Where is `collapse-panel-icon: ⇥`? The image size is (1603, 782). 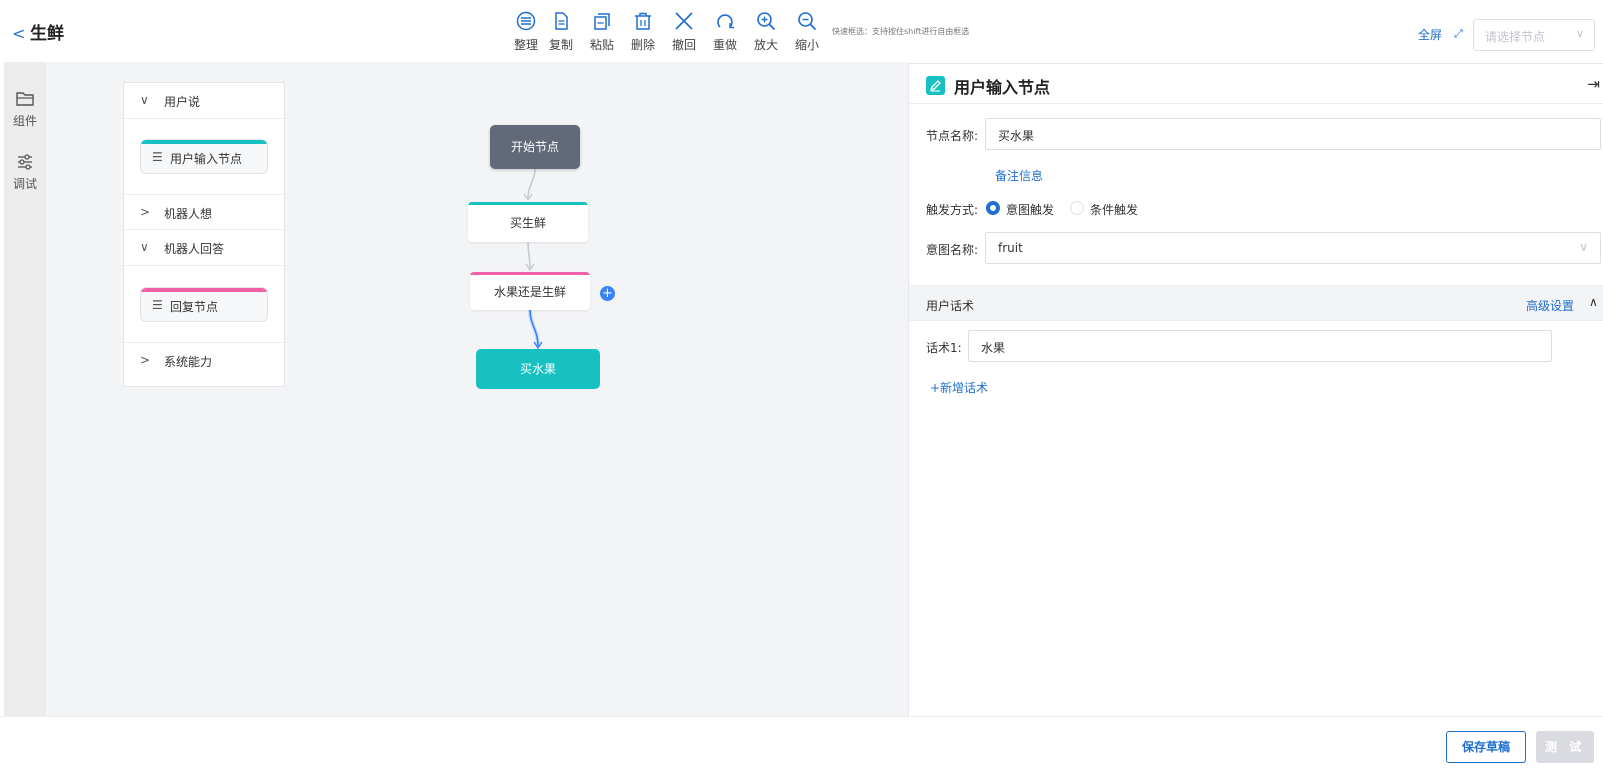 collapse-panel-icon: ⇥ is located at coordinates (1593, 84).